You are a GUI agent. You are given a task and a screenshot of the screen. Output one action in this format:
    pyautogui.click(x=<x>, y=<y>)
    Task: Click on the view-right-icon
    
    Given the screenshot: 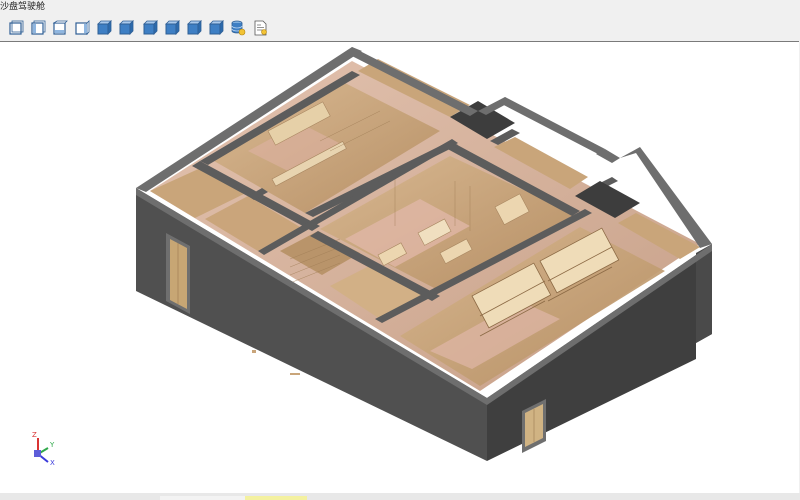 What is the action you would take?
    pyautogui.click(x=82, y=27)
    